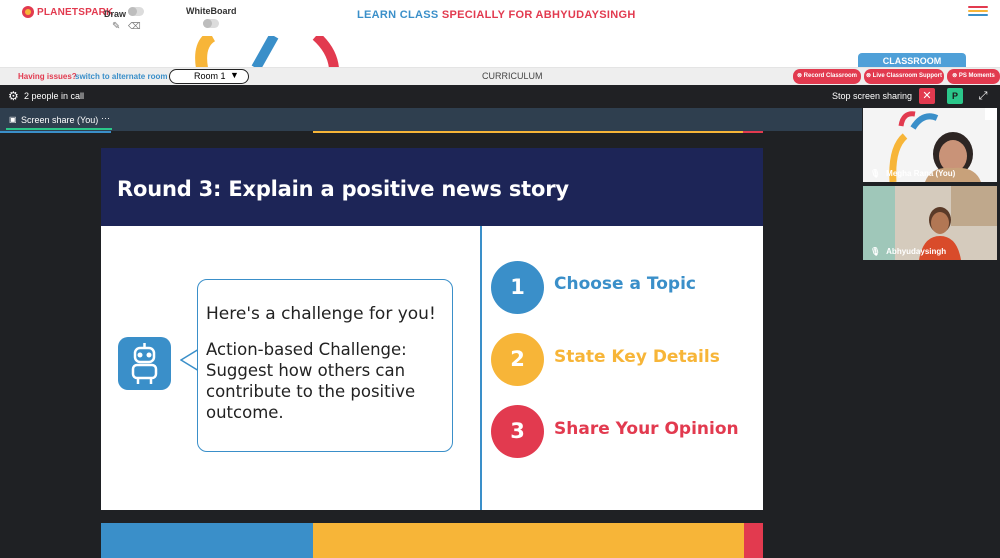  I want to click on next-slide-preview, so click(432, 540).